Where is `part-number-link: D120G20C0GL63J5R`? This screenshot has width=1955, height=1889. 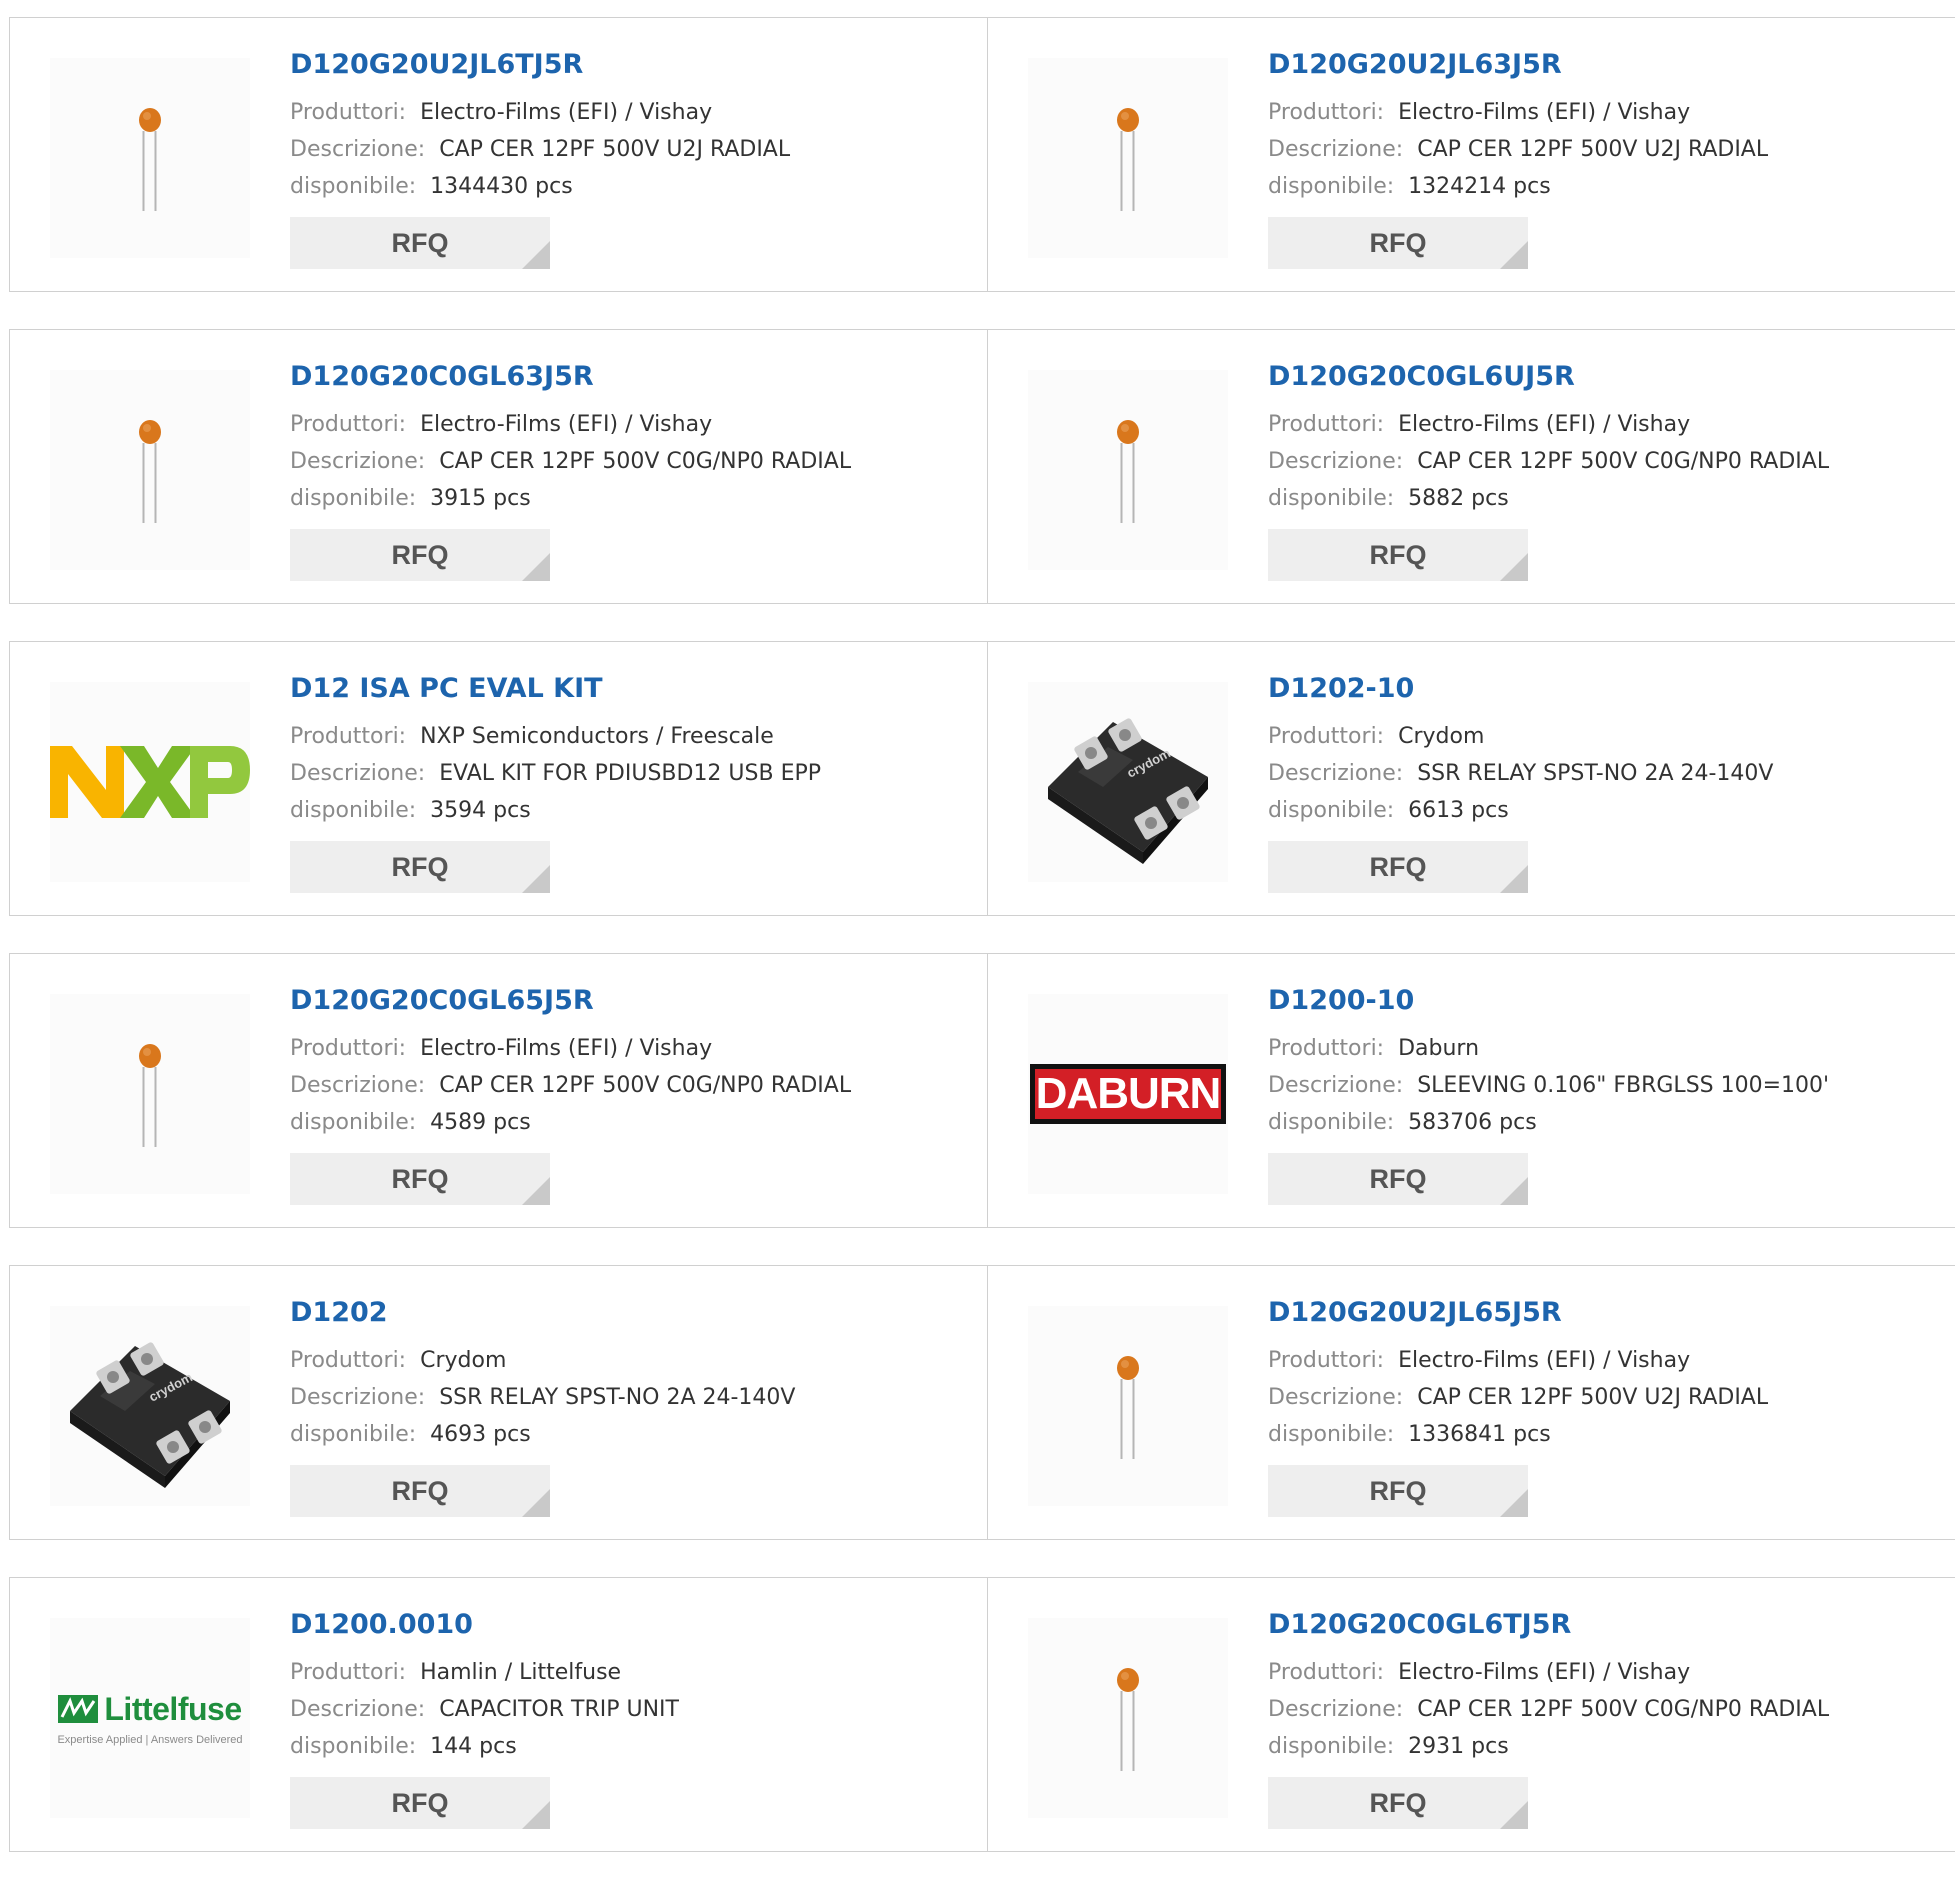 part-number-link: D120G20C0GL63J5R is located at coordinates (570, 377).